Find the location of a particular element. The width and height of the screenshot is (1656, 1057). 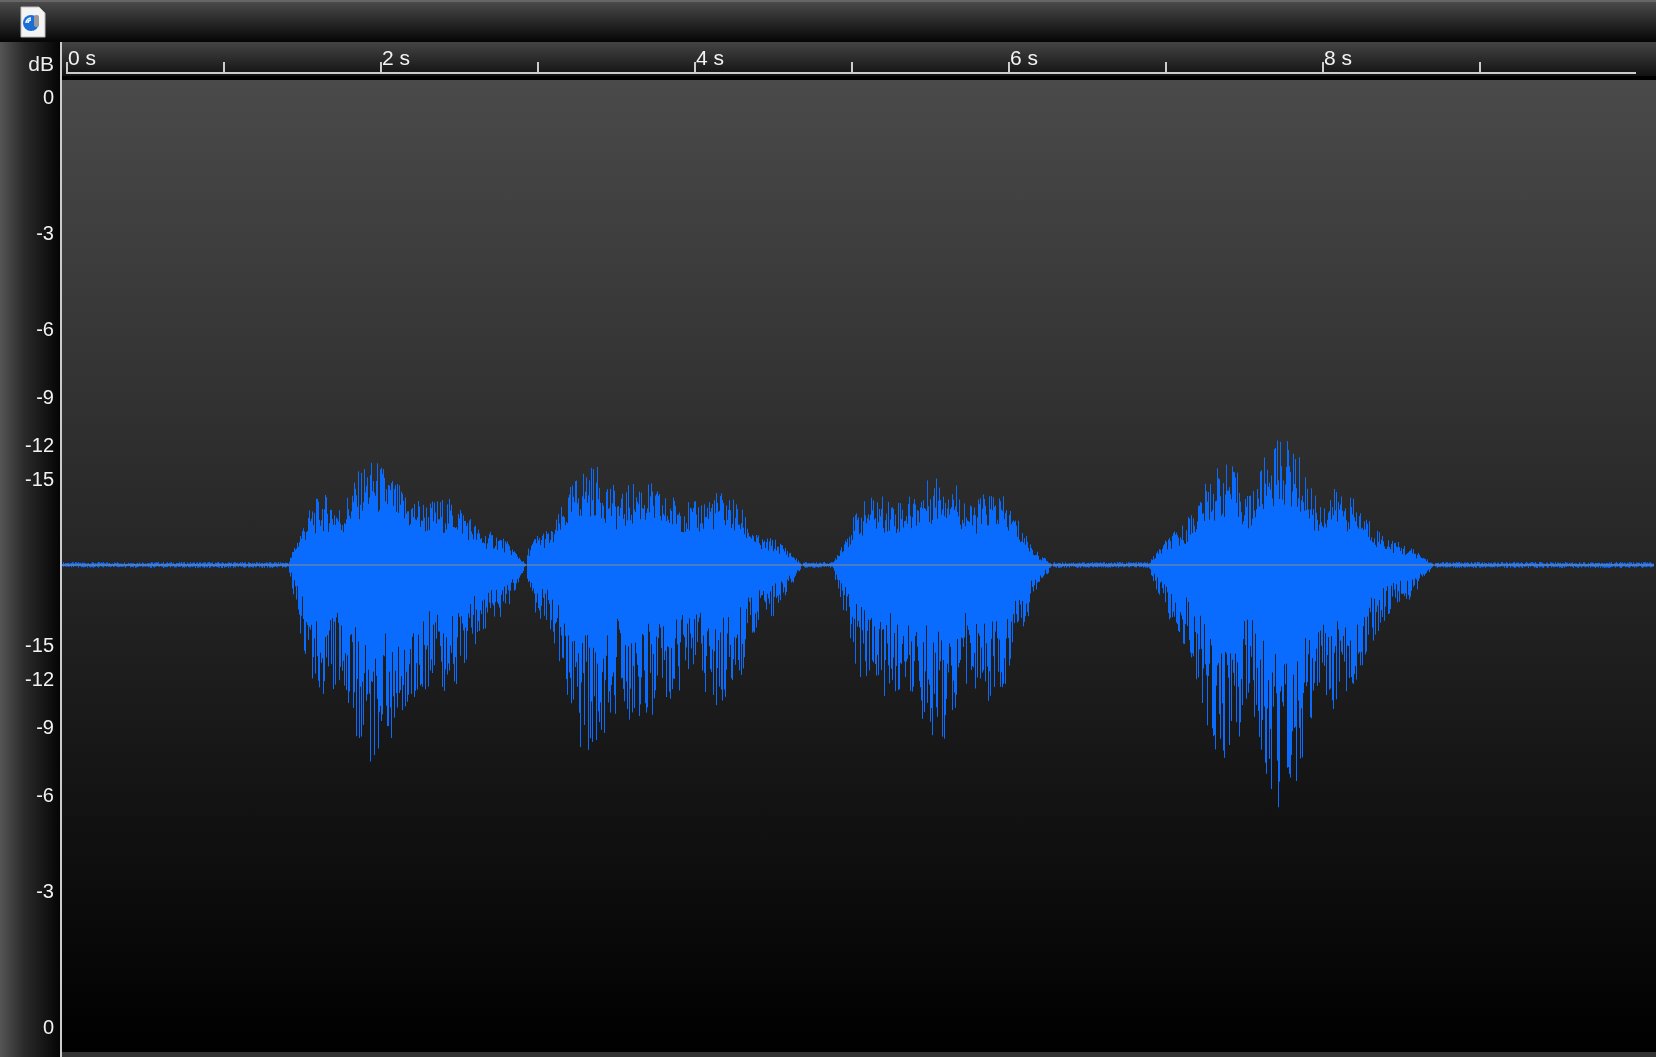

document-icon is located at coordinates (33, 22).